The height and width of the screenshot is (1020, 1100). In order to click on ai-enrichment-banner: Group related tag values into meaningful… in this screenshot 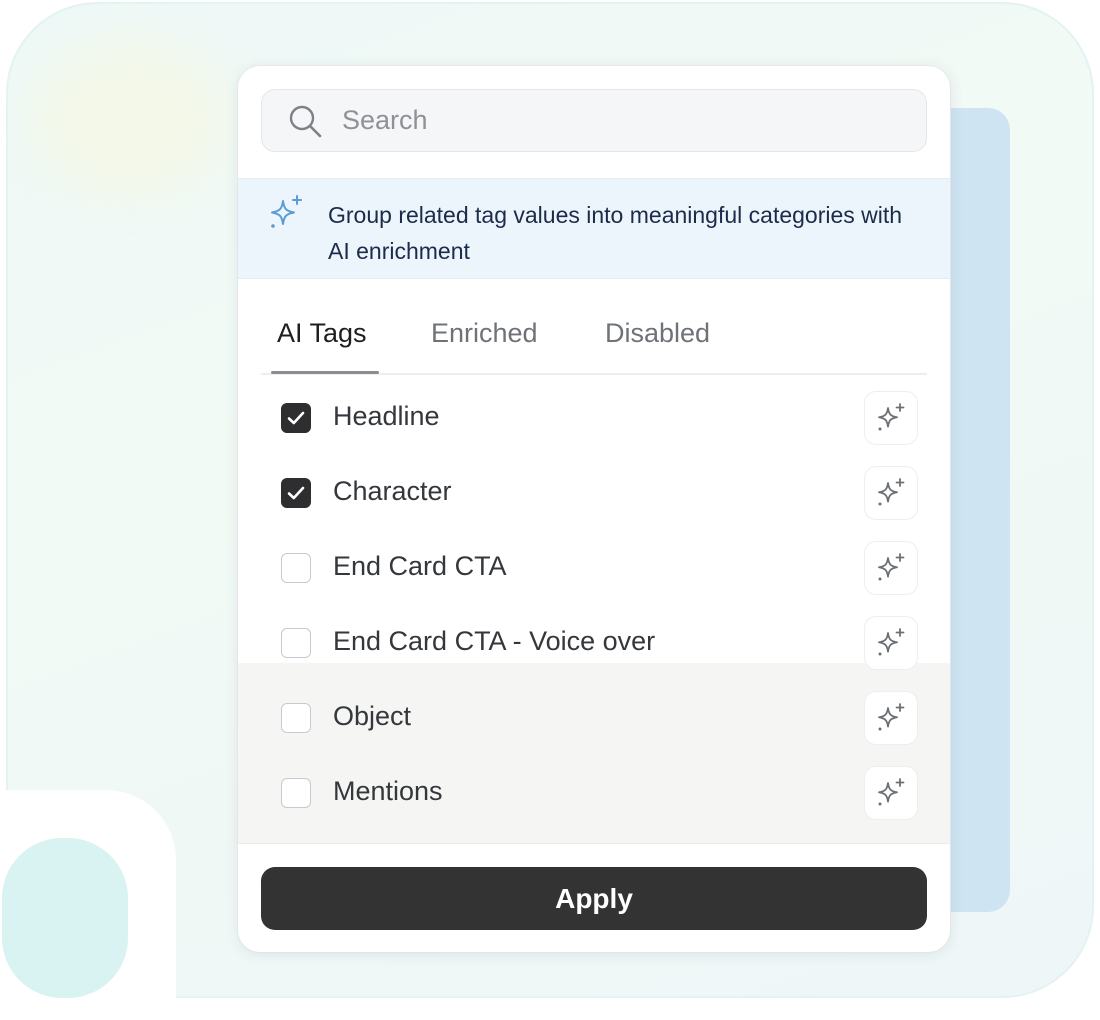, I will do `click(594, 228)`.